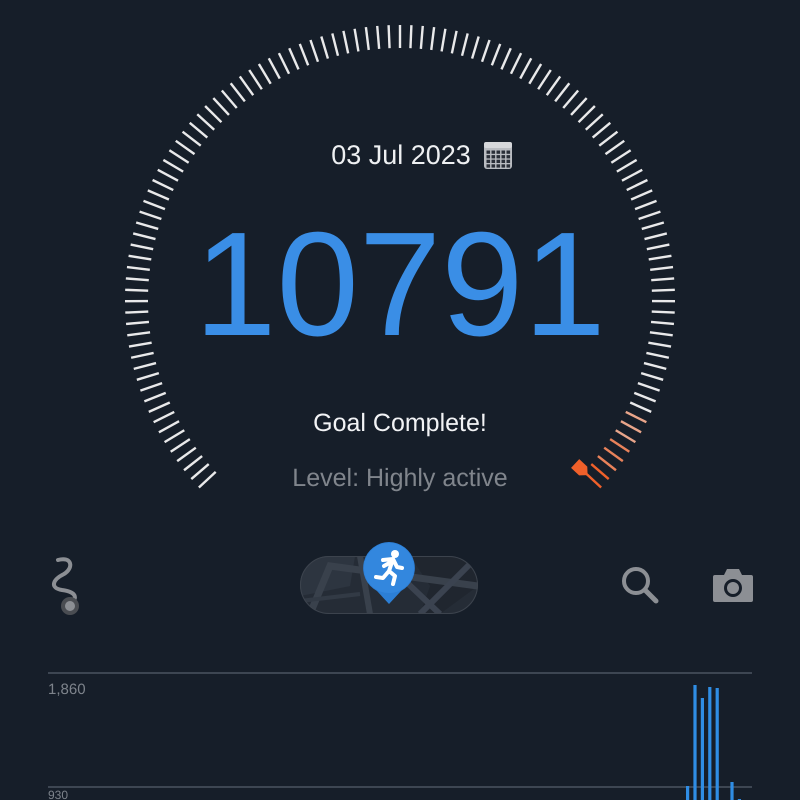 The height and width of the screenshot is (800, 800). What do you see at coordinates (400, 478) in the screenshot?
I see `activity-level: Level: Highly active` at bounding box center [400, 478].